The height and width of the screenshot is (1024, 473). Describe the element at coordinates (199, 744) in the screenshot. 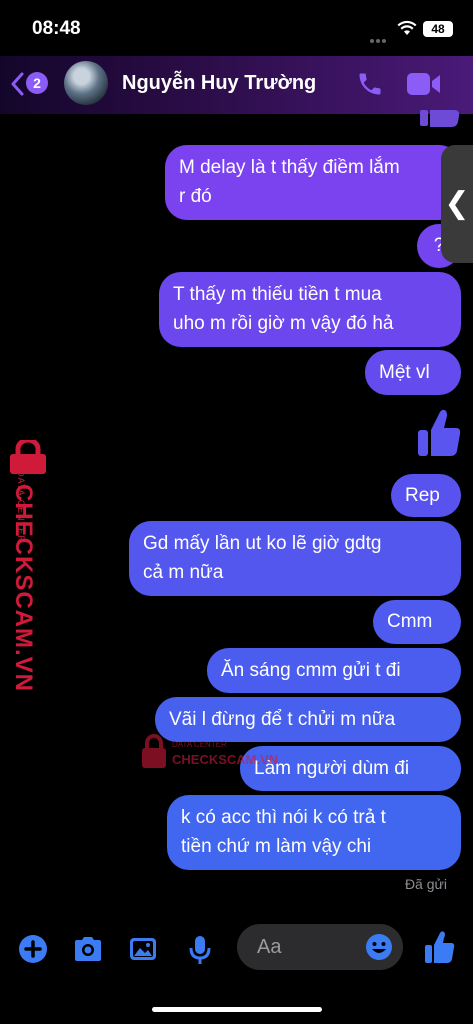

I see `watermark-sub: DATA CENTER` at that location.